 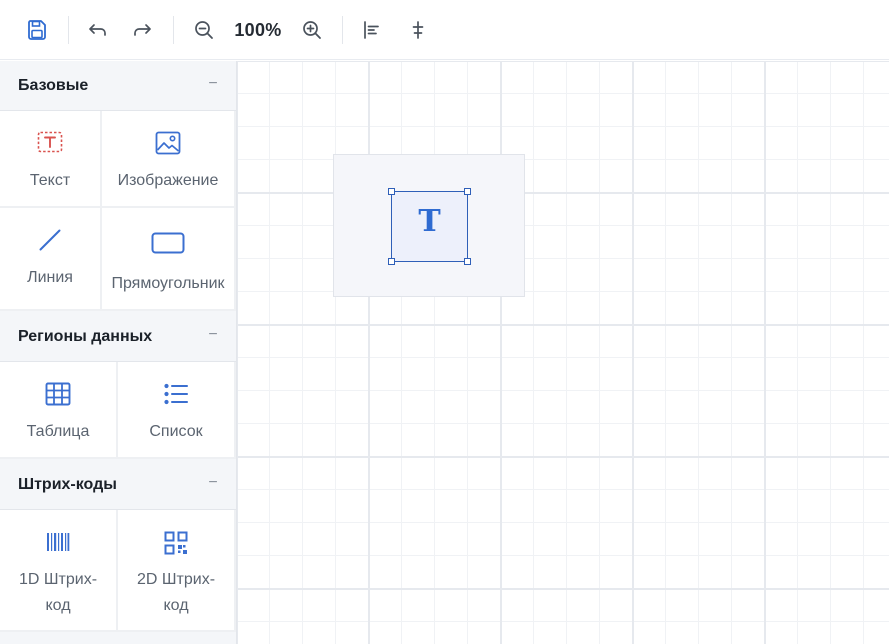 I want to click on tool-label: 2D Штрих- код, so click(x=176, y=593).